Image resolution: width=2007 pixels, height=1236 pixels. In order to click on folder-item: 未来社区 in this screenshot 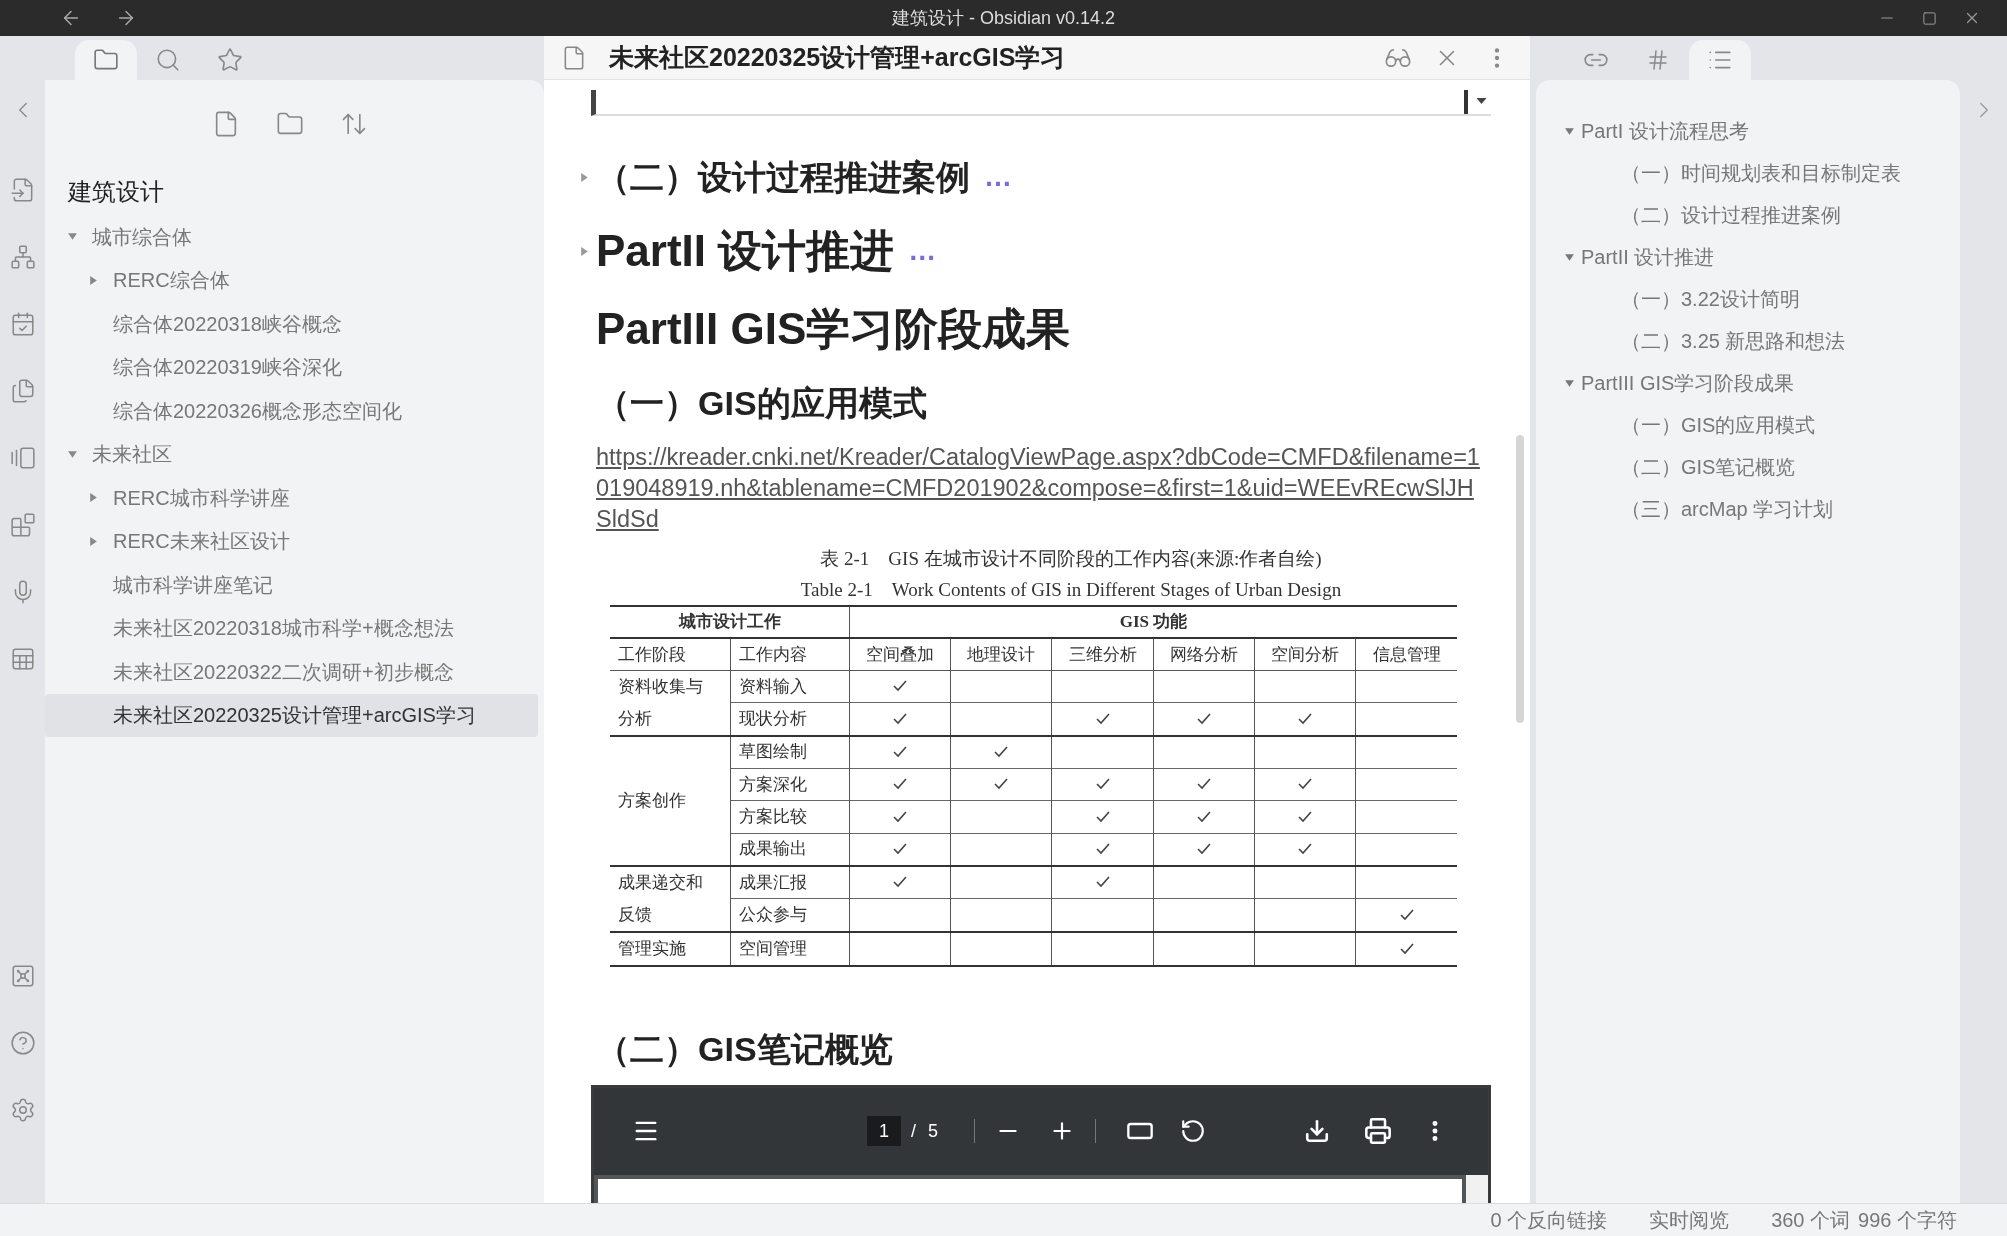, I will do `click(291, 454)`.